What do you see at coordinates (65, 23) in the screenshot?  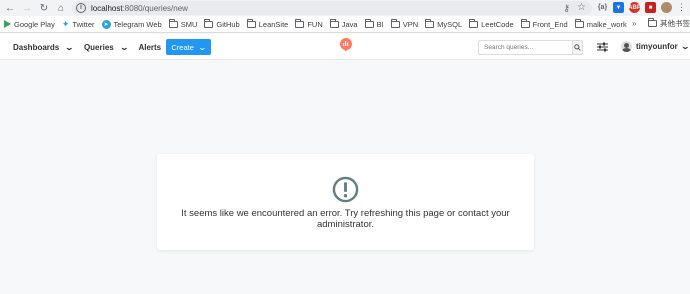 I see `twitter-icon: ✦` at bounding box center [65, 23].